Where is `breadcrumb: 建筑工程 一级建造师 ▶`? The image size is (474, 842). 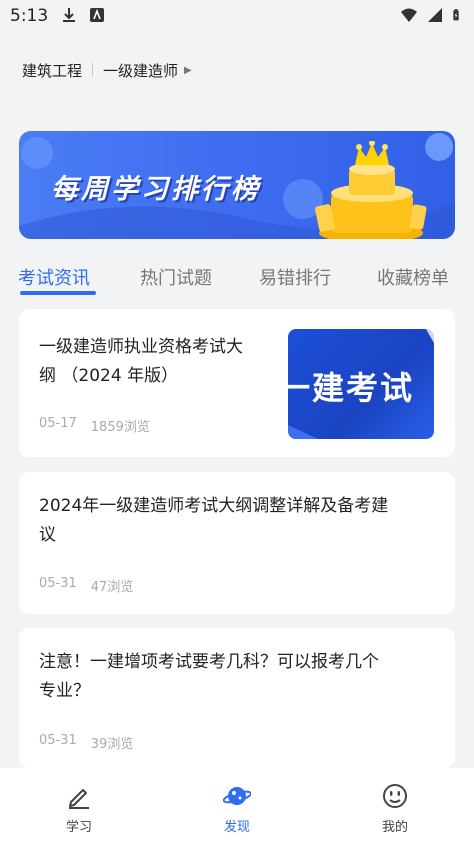 breadcrumb: 建筑工程 一级建造师 ▶ is located at coordinates (107, 70).